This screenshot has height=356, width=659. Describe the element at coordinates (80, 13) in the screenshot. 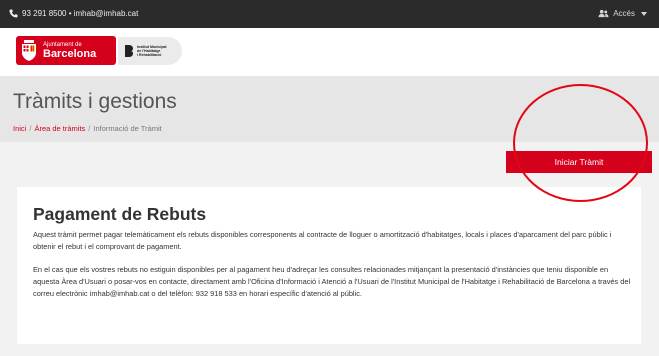

I see `contact-text: 93 291 8500 • imhab@imhab.cat` at that location.